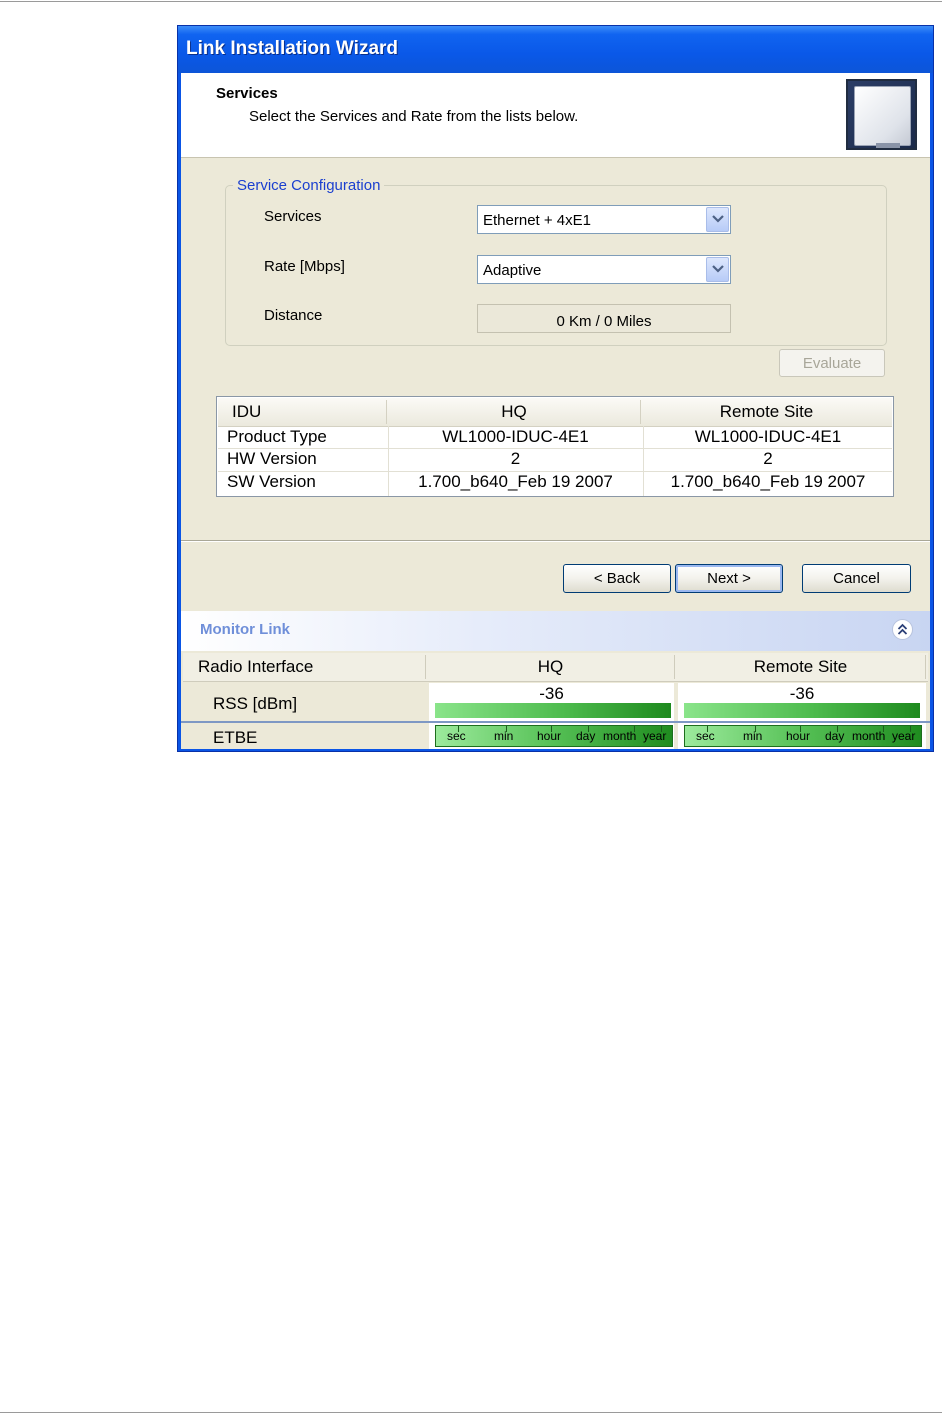  I want to click on rss-hq-cell: -36, so click(551, 702).